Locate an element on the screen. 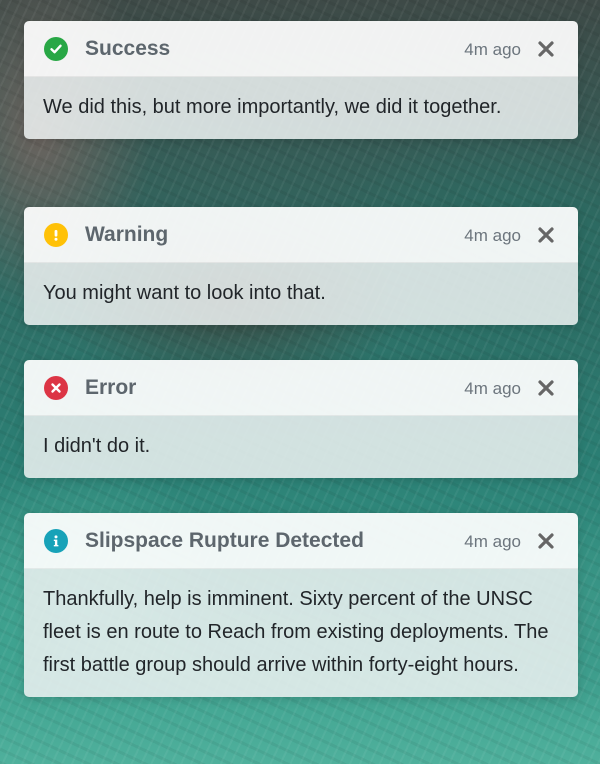 This screenshot has width=600, height=764. toast-header: Success 4m ago is located at coordinates (301, 49).